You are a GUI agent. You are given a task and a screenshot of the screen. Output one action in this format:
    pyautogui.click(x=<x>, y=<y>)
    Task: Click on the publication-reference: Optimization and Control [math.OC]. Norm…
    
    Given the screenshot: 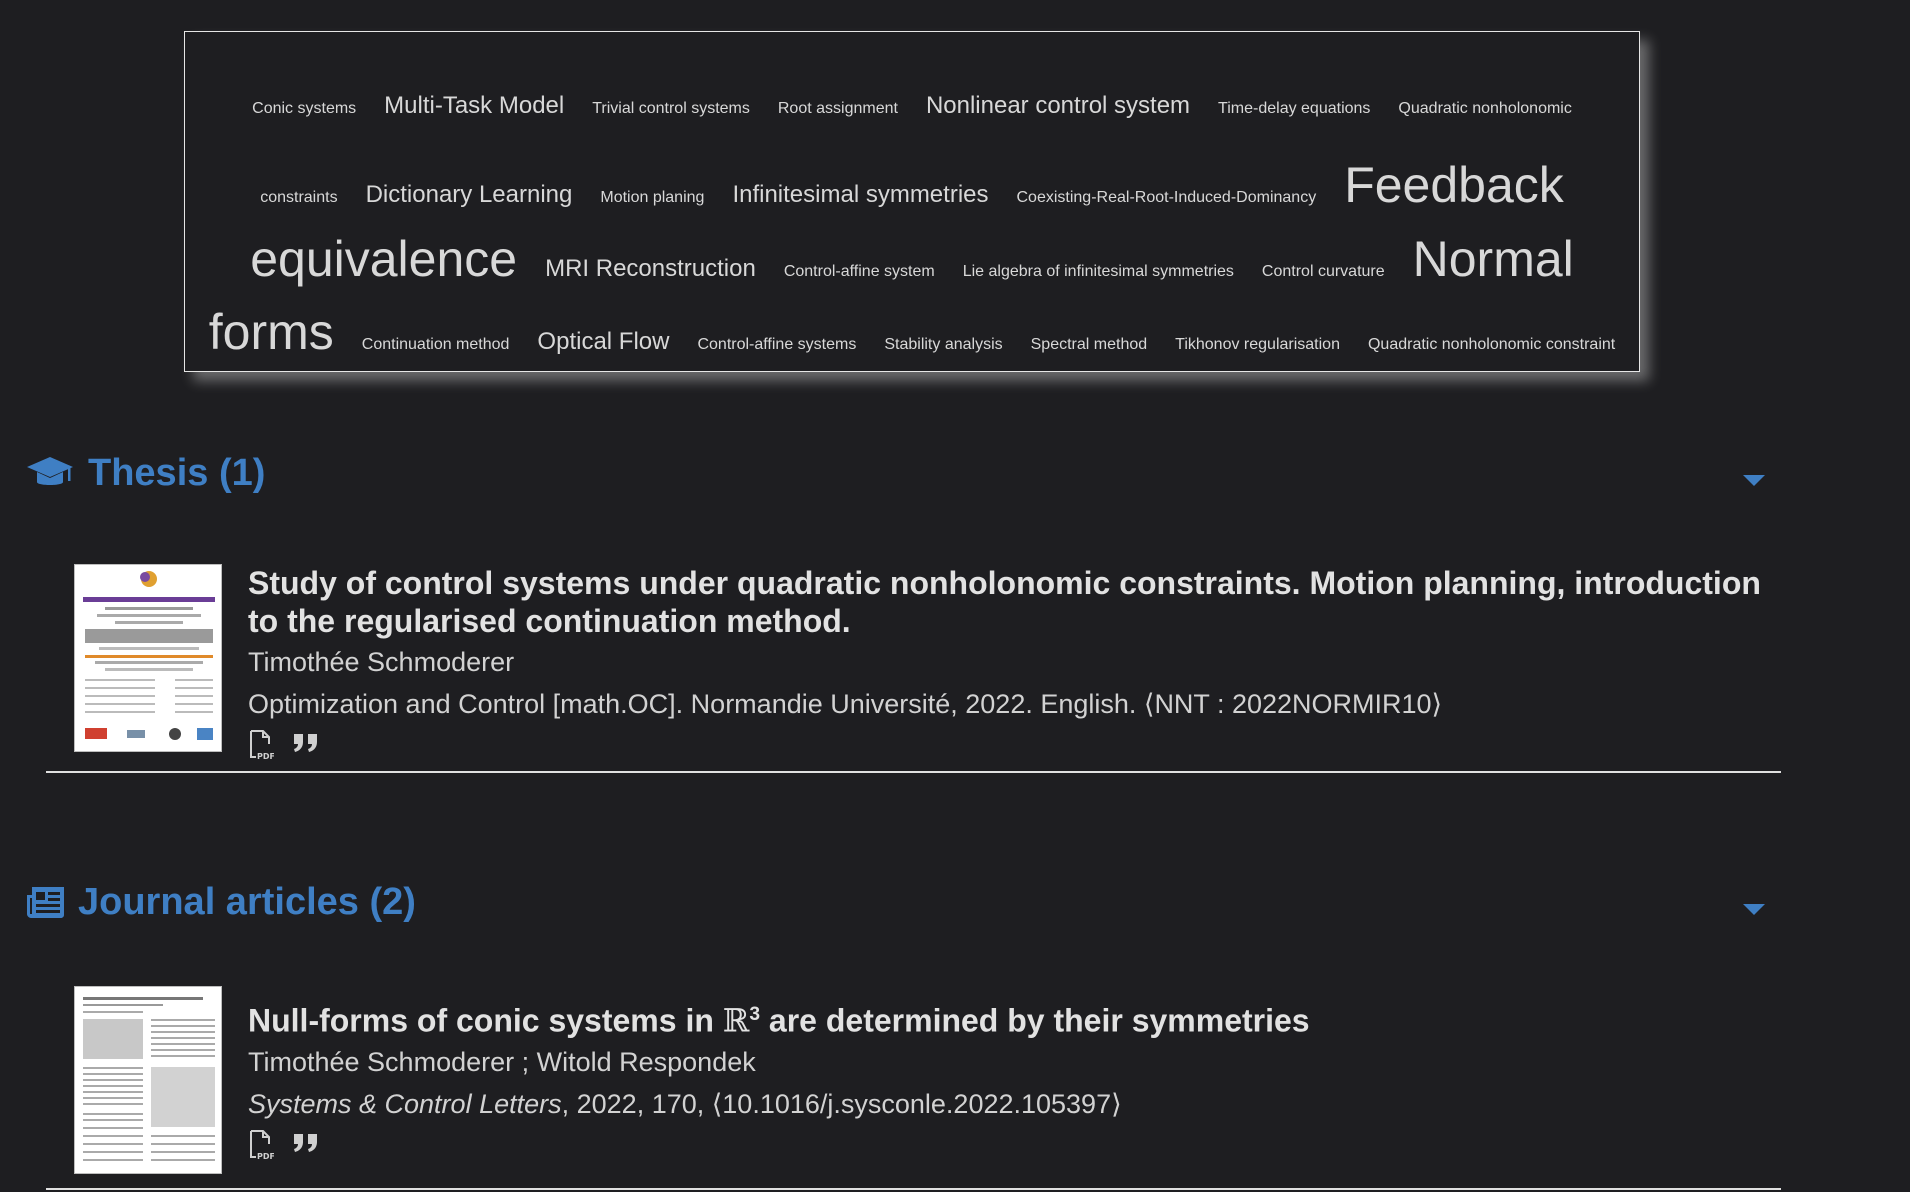 What is the action you would take?
    pyautogui.click(x=845, y=704)
    